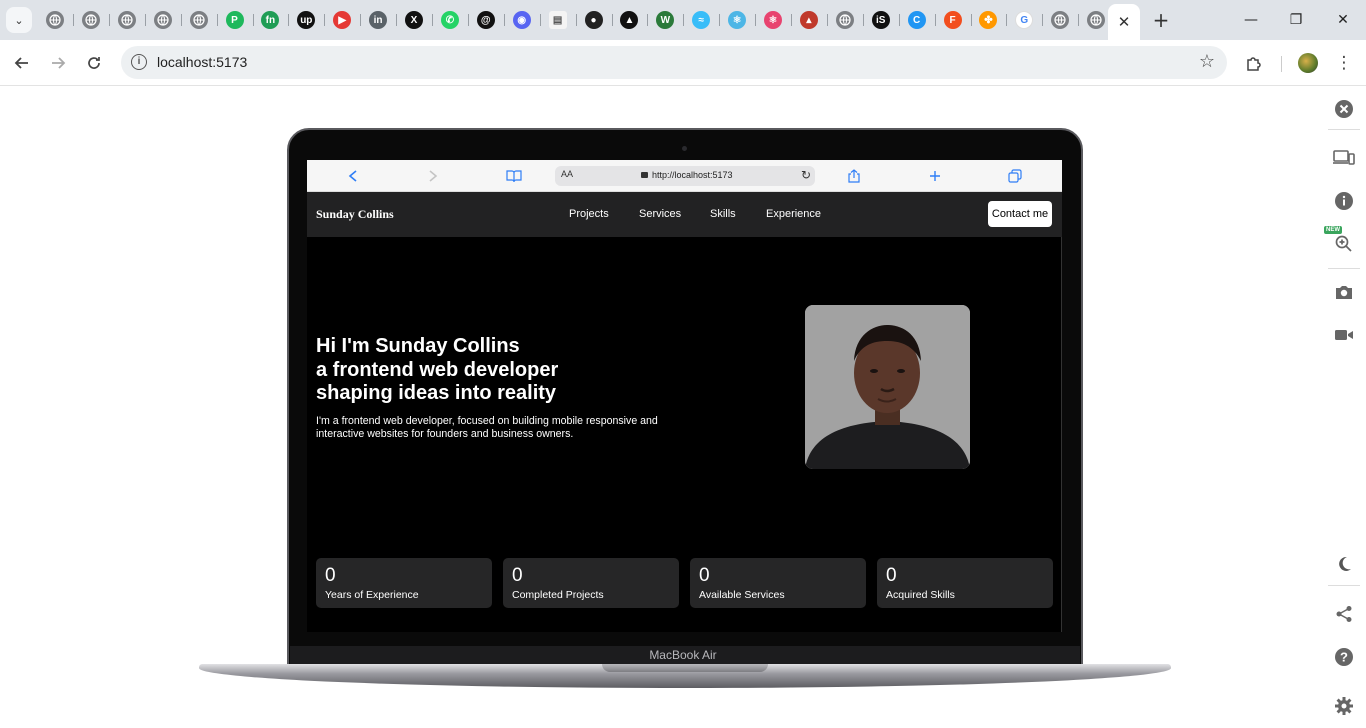  I want to click on hero-heading-line-3: shaping ideas into reality, so click(436, 393).